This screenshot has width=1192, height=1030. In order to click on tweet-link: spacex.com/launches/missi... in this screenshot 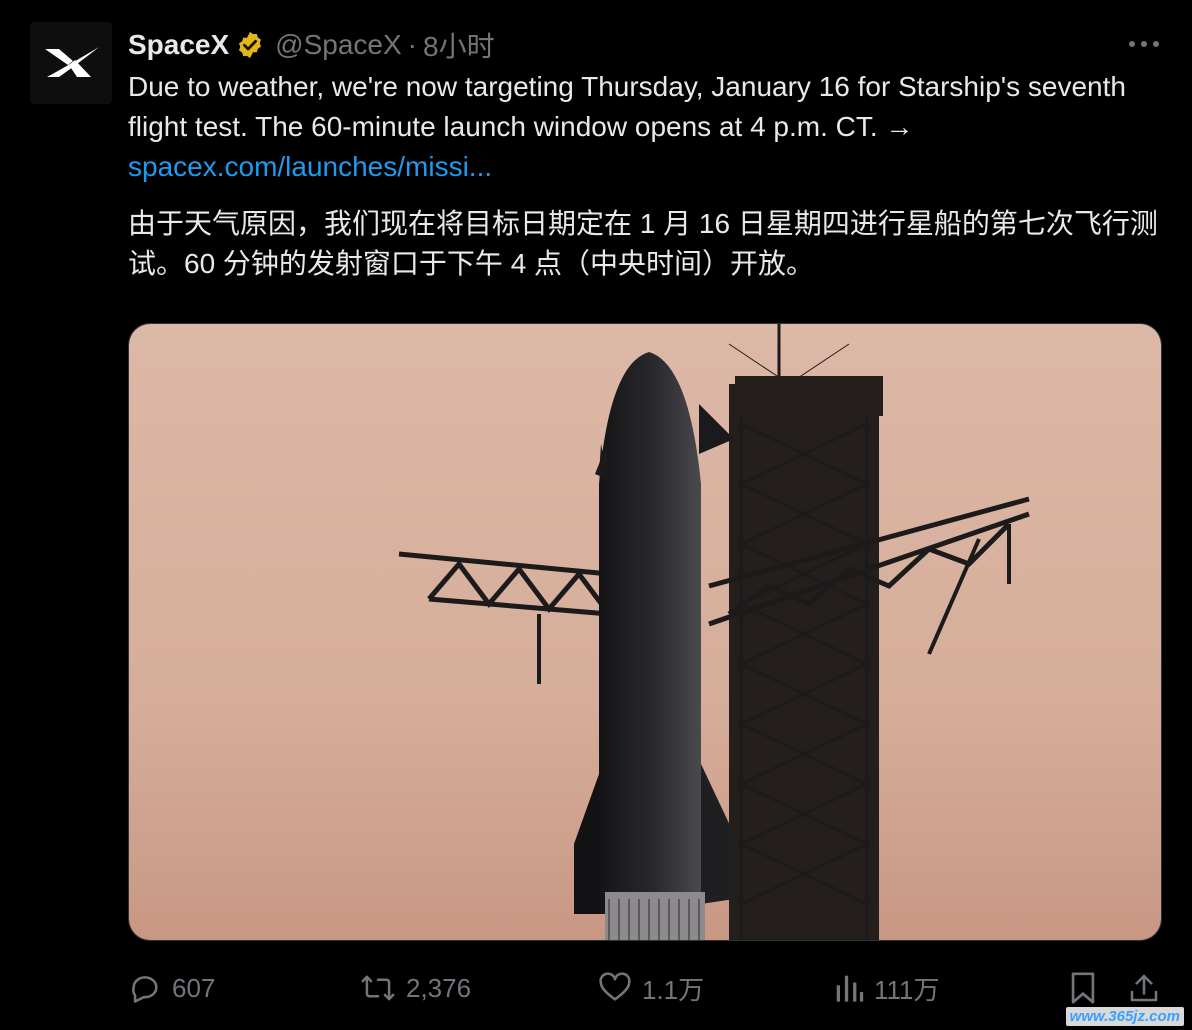, I will do `click(310, 166)`.